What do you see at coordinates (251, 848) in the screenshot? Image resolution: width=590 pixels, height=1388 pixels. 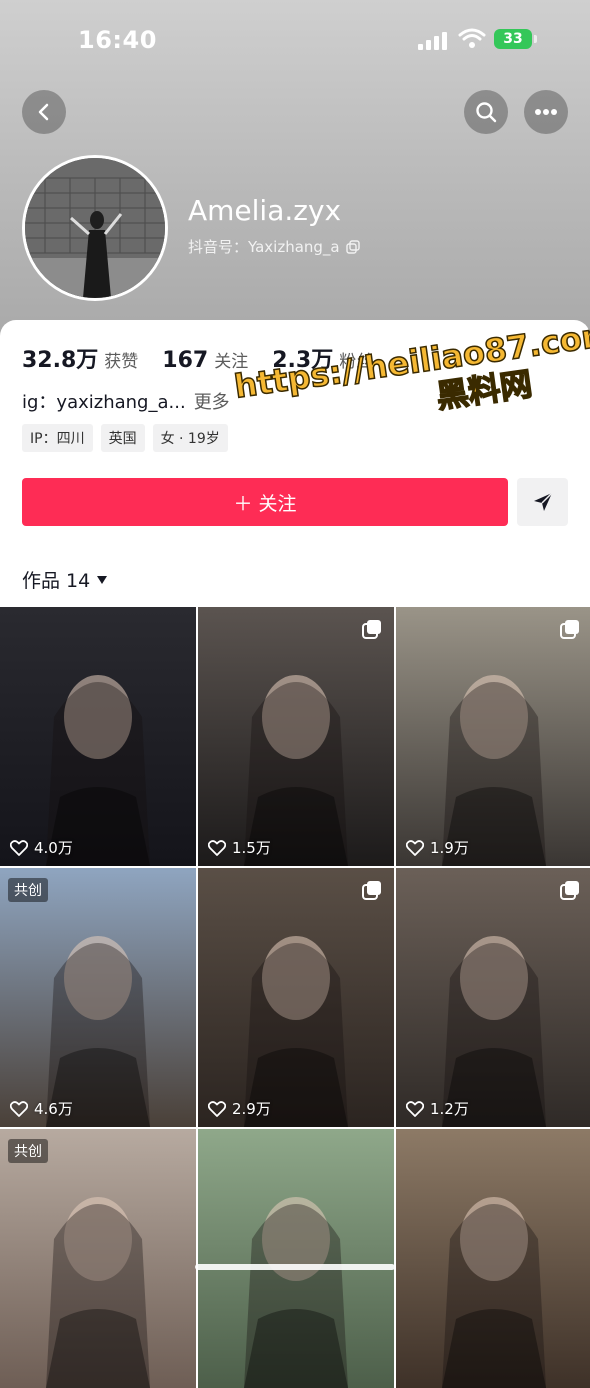 I see `work-likes-count: 1.5万` at bounding box center [251, 848].